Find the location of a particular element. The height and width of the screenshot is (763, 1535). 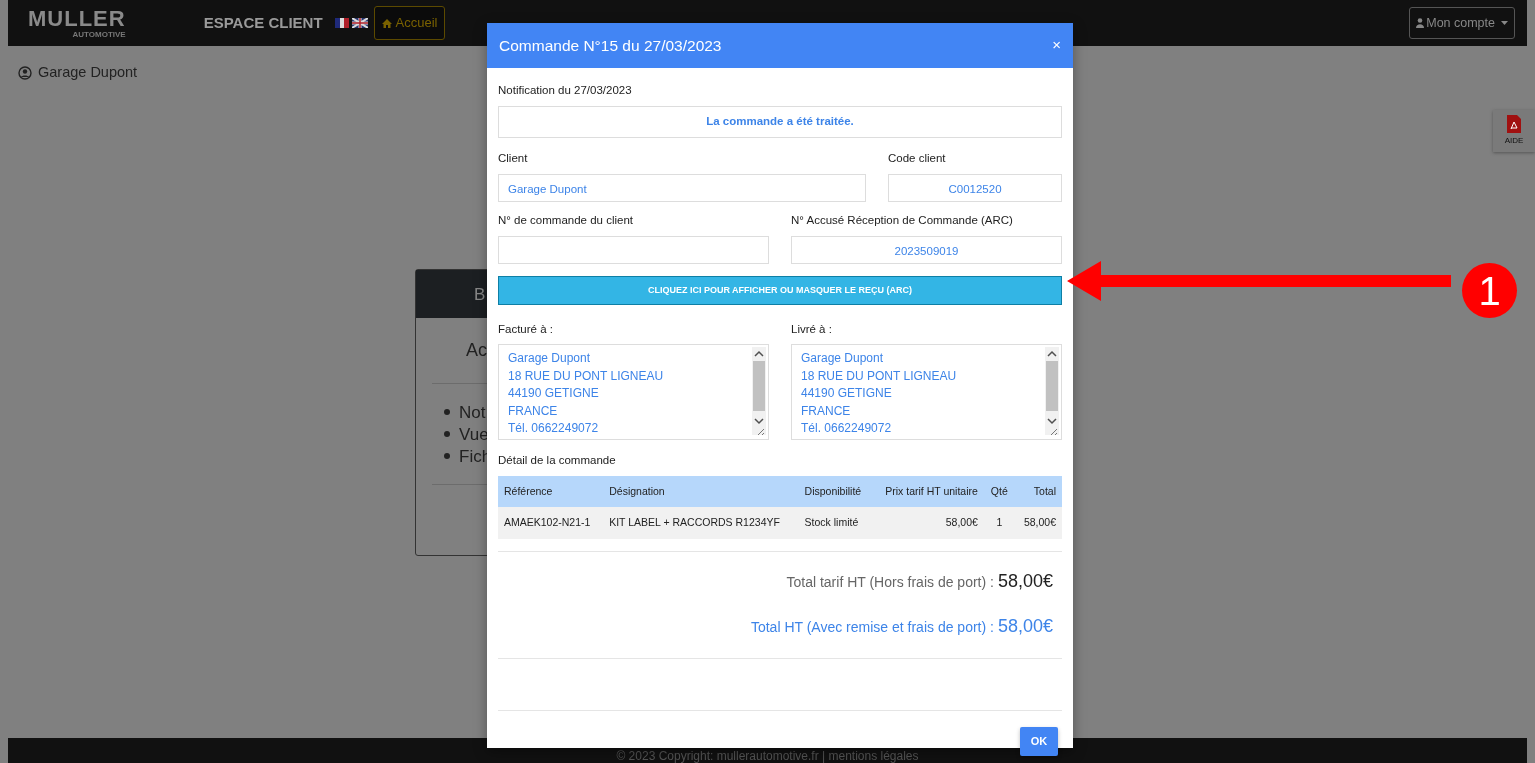

help-button: AIDE is located at coordinates (1514, 131).